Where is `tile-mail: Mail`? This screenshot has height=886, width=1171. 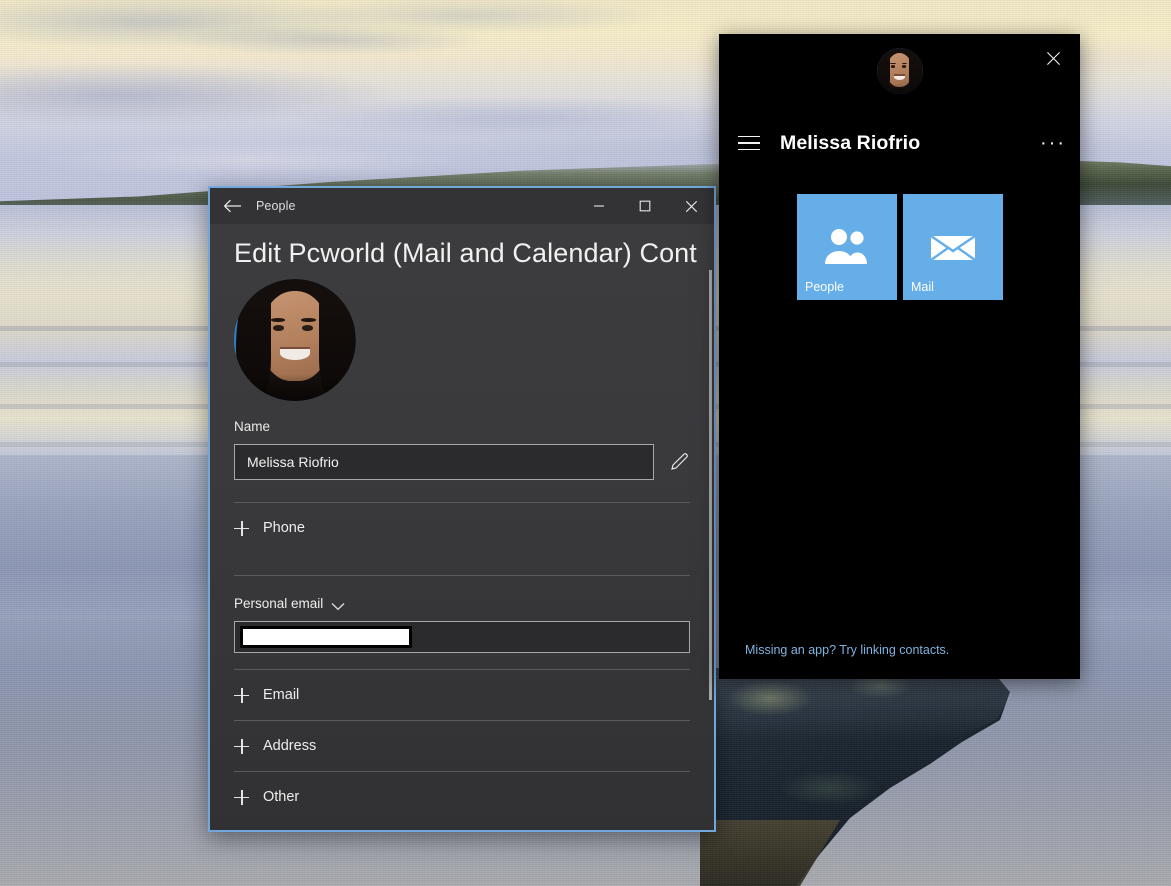 tile-mail: Mail is located at coordinates (953, 247).